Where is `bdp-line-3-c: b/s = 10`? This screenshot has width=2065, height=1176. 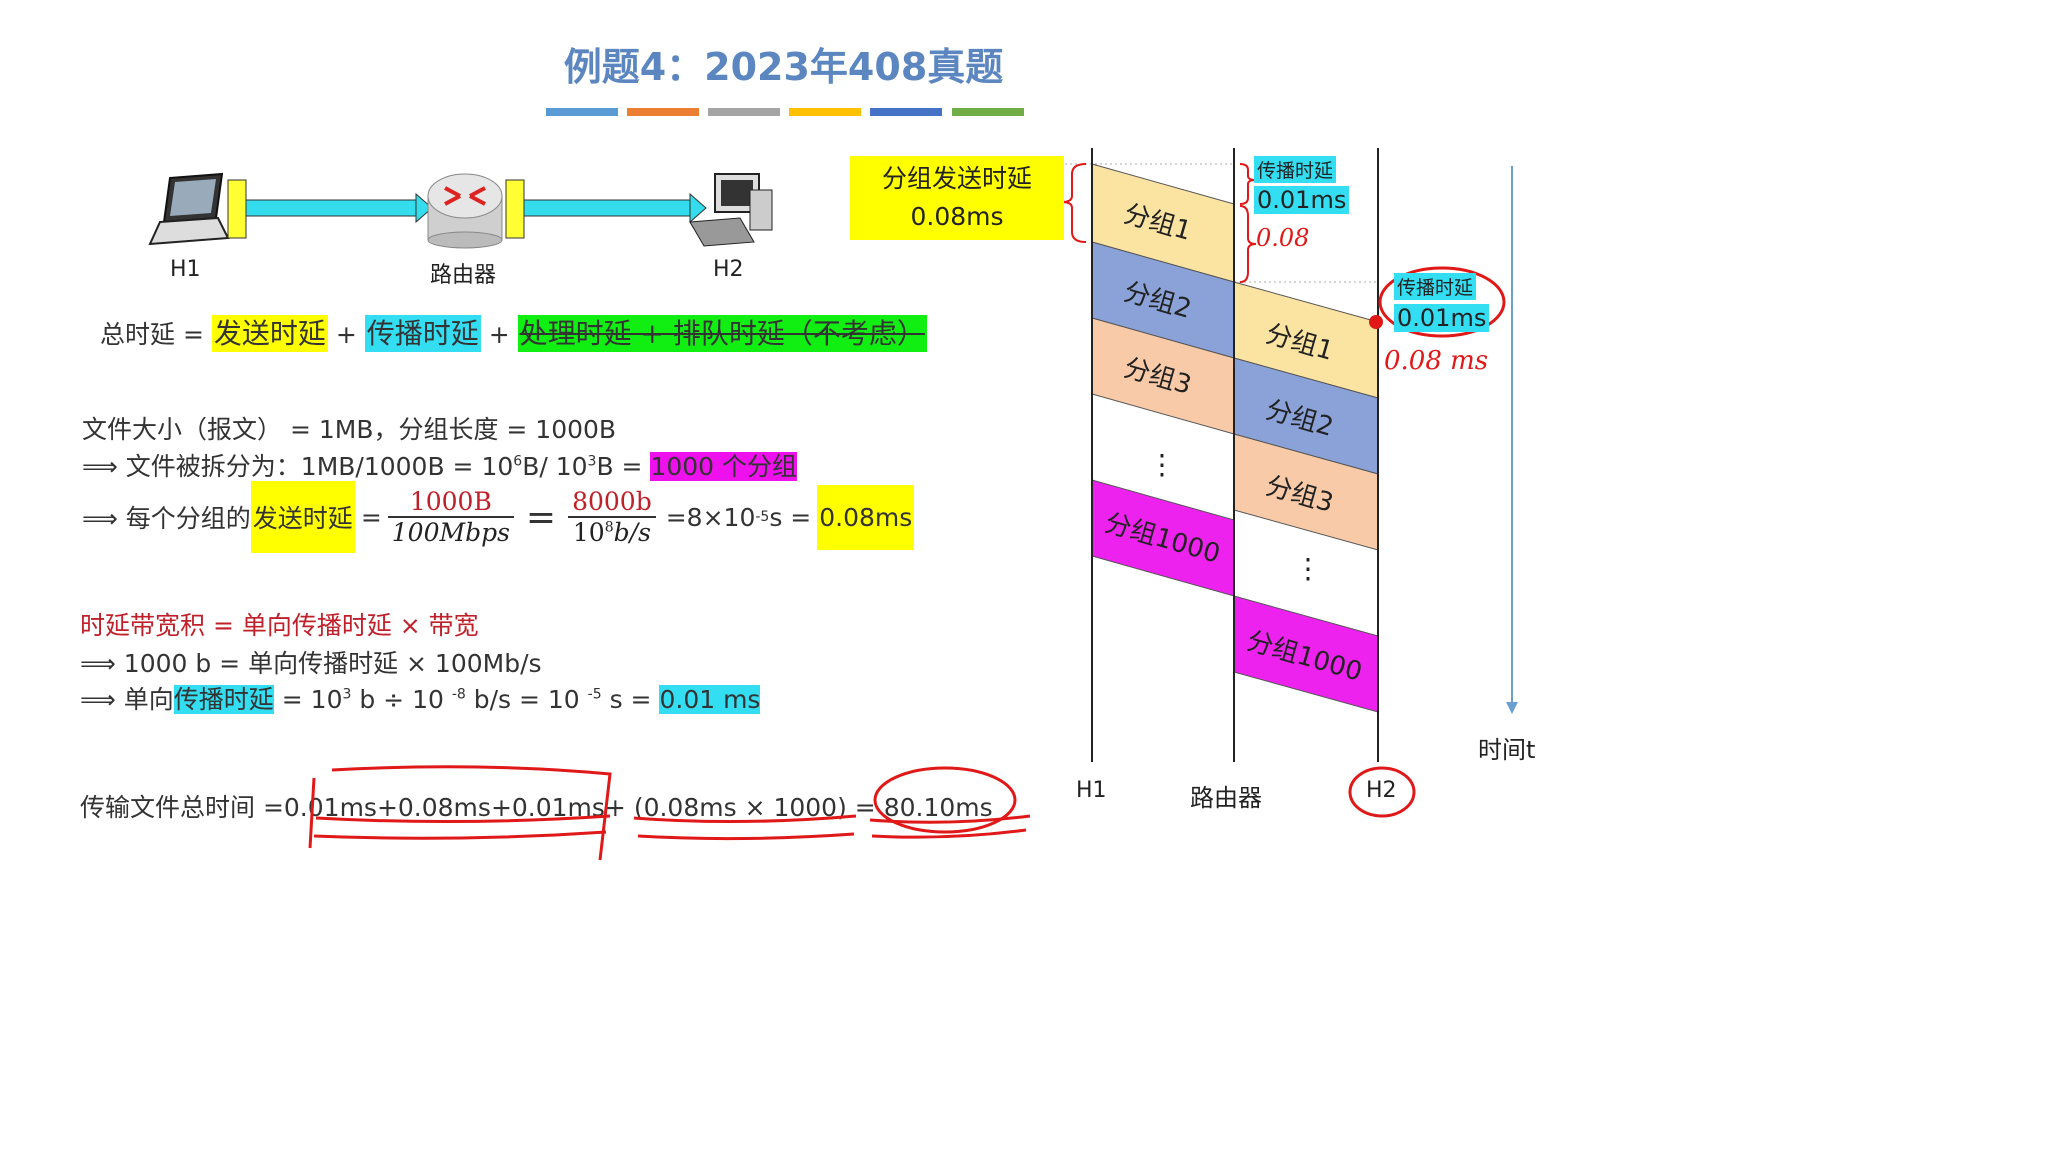 bdp-line-3-c: b/s = 10 is located at coordinates (526, 699).